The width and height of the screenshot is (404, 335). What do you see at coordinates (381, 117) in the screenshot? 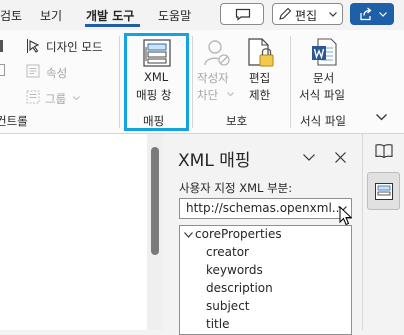
I see `collapse-ribbon-icon` at bounding box center [381, 117].